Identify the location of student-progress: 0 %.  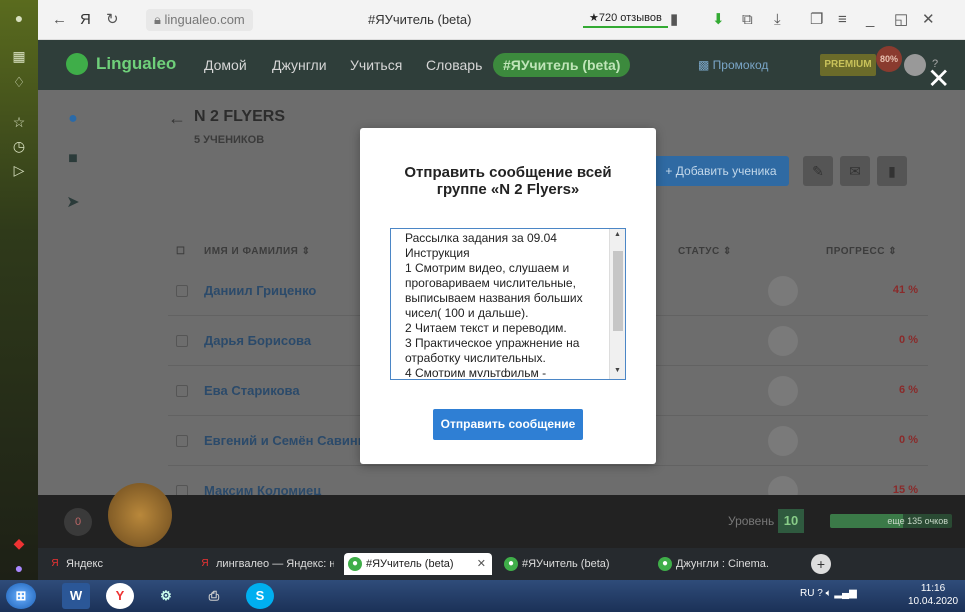
(908, 440).